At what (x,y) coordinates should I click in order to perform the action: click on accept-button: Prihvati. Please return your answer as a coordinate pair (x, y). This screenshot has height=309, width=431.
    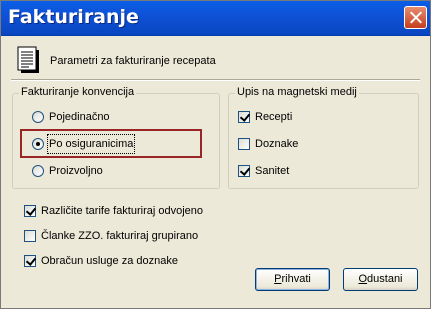
    Looking at the image, I should click on (292, 279).